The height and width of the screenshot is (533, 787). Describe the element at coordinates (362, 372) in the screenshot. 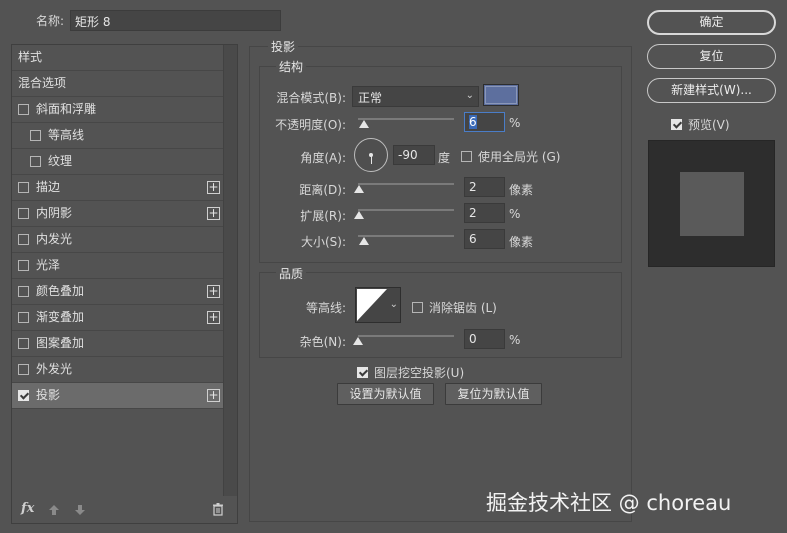

I see `knockout-checkbox` at that location.